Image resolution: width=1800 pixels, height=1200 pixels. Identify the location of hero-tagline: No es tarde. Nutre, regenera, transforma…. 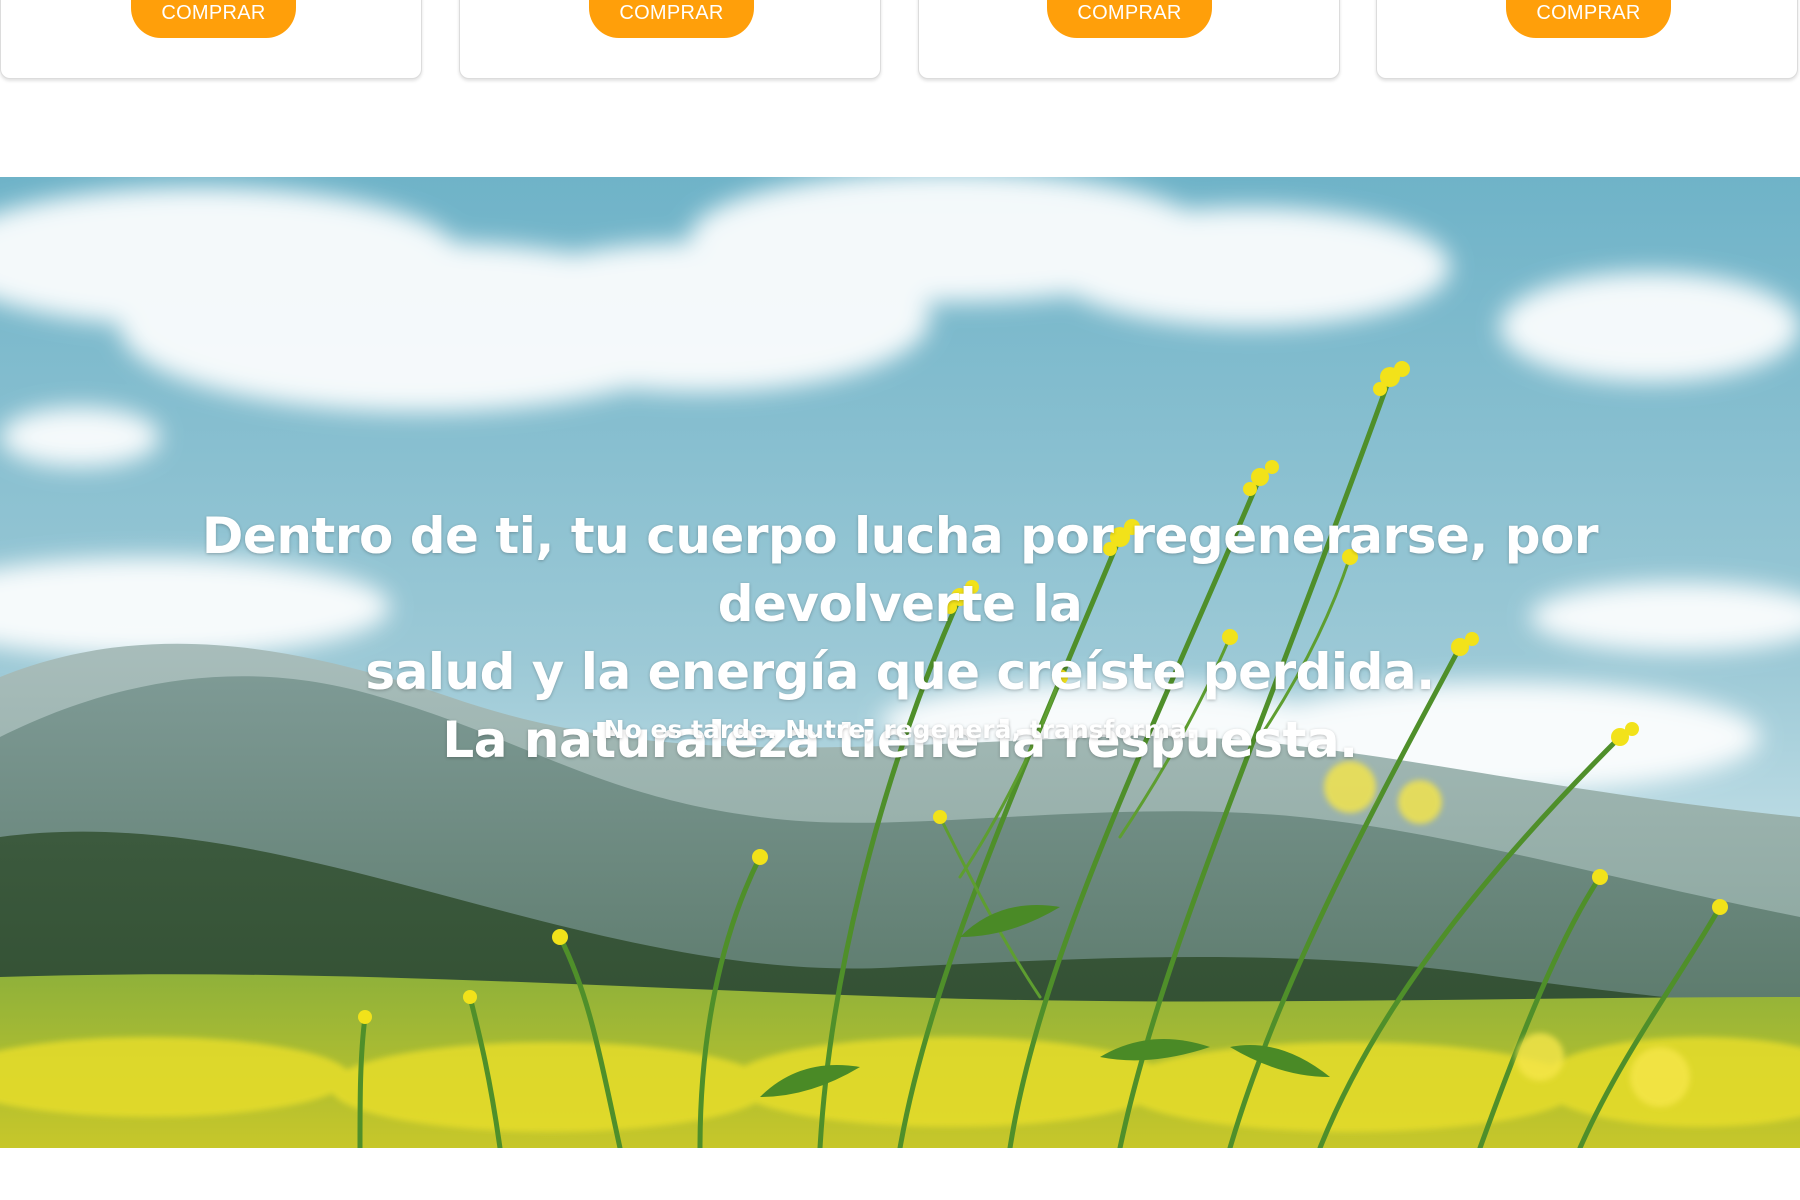
(900, 729).